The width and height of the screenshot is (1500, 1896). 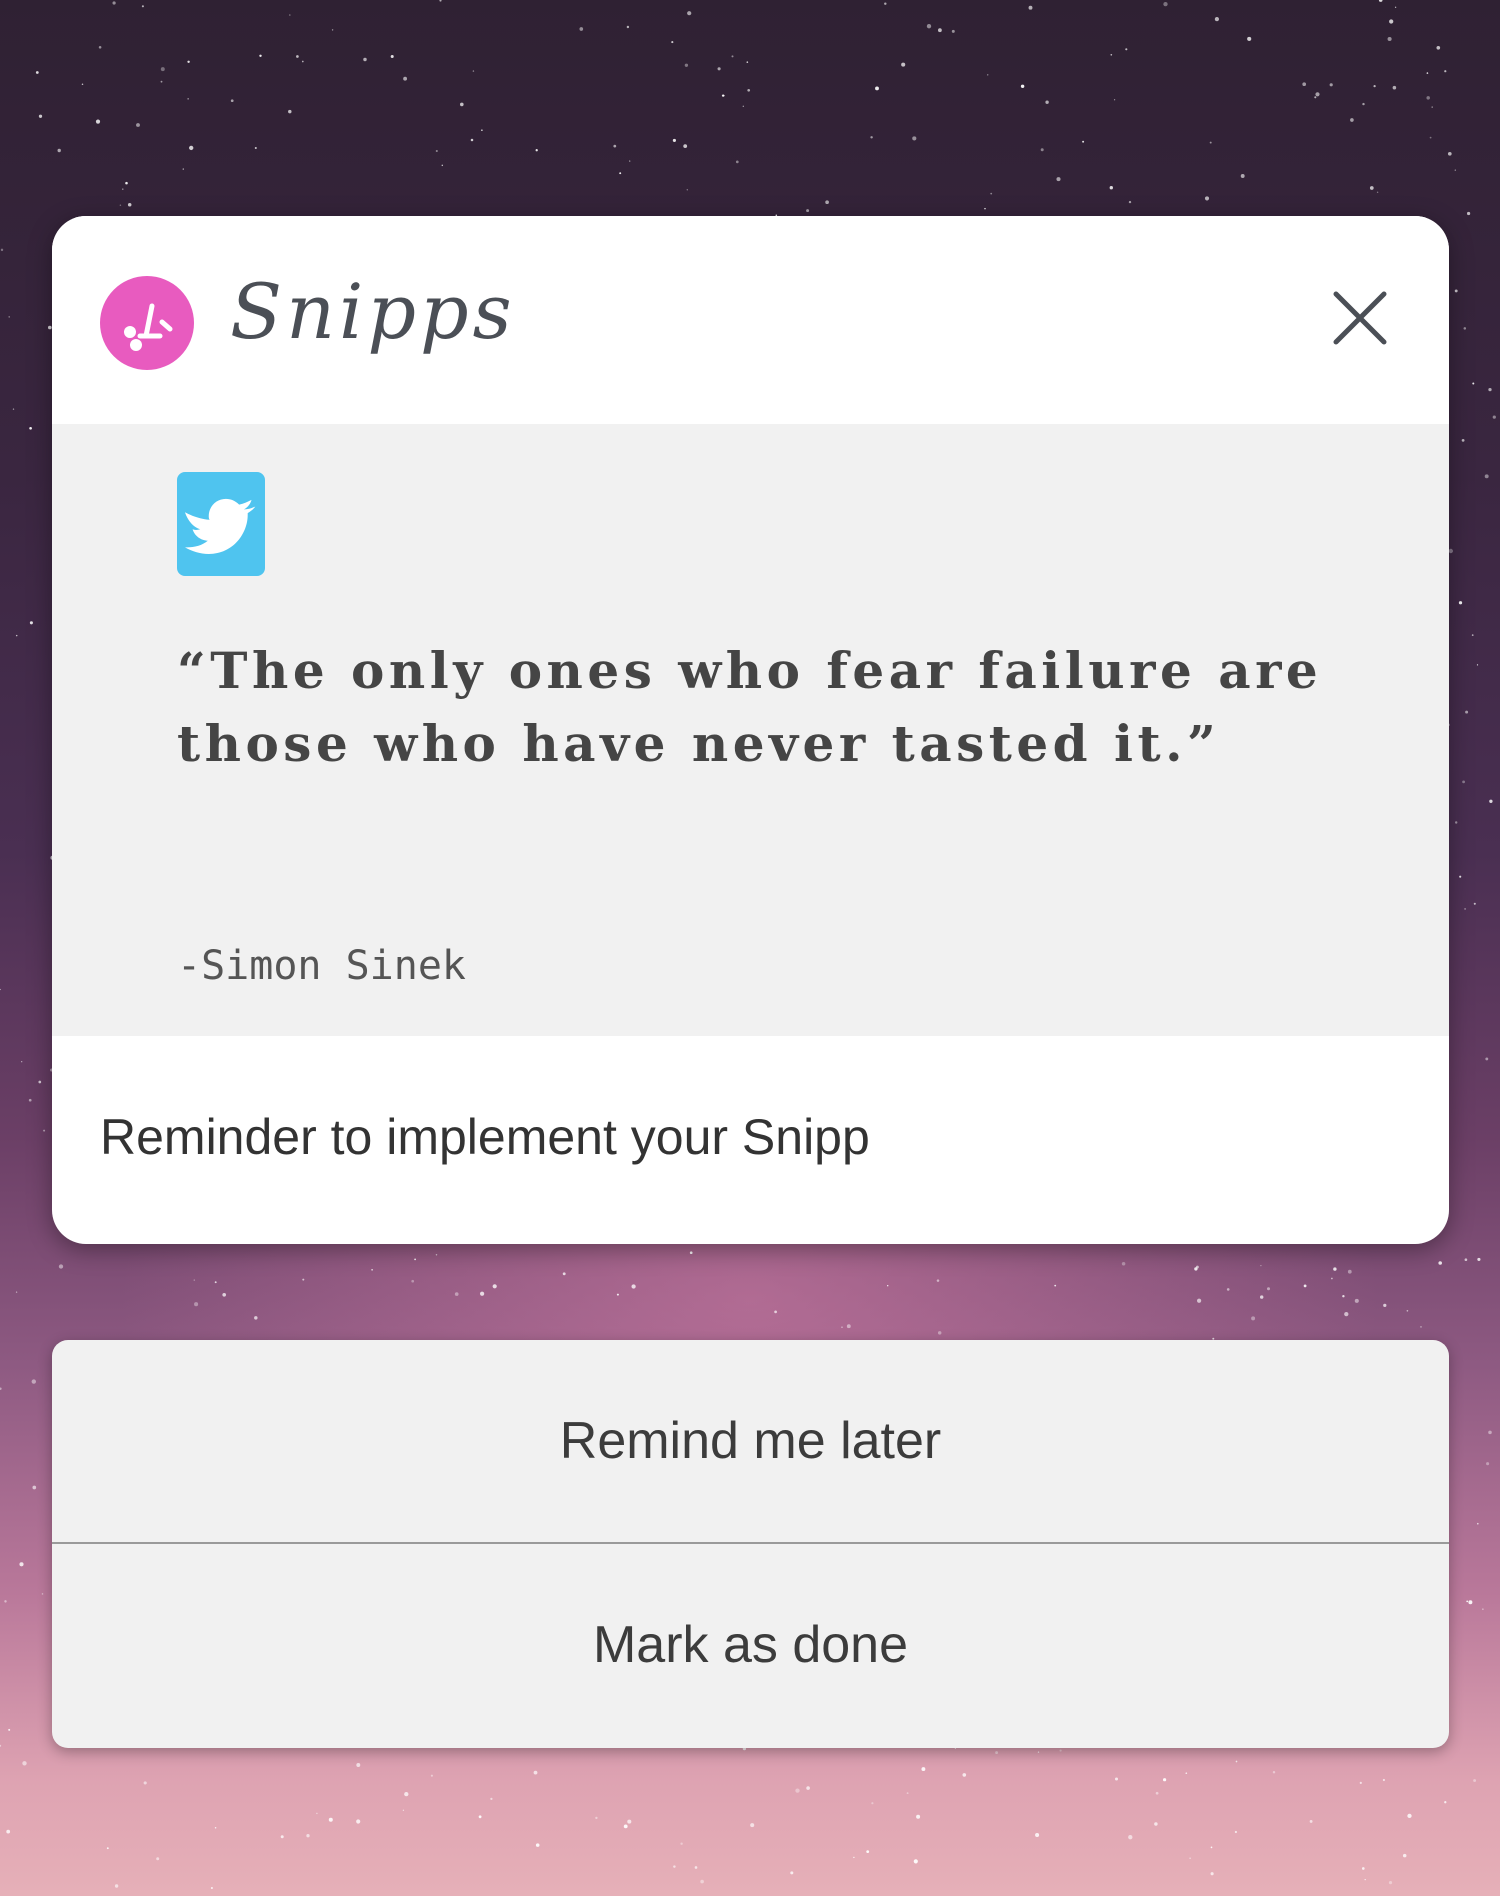 I want to click on close-icon, so click(x=1360, y=318).